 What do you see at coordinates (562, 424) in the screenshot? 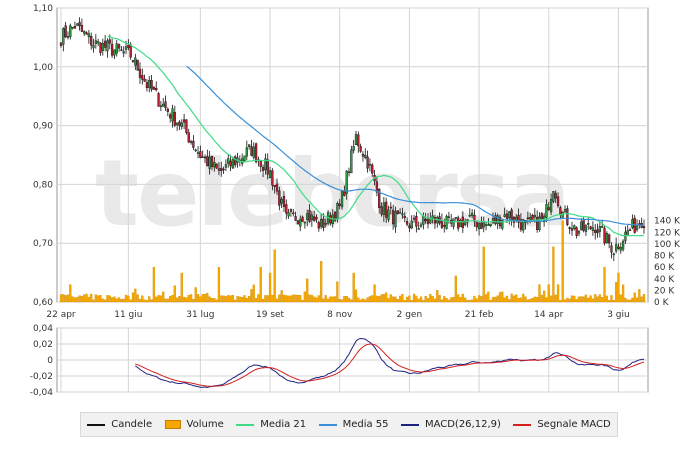
I see `legend-item-signal: Segnale MACD` at bounding box center [562, 424].